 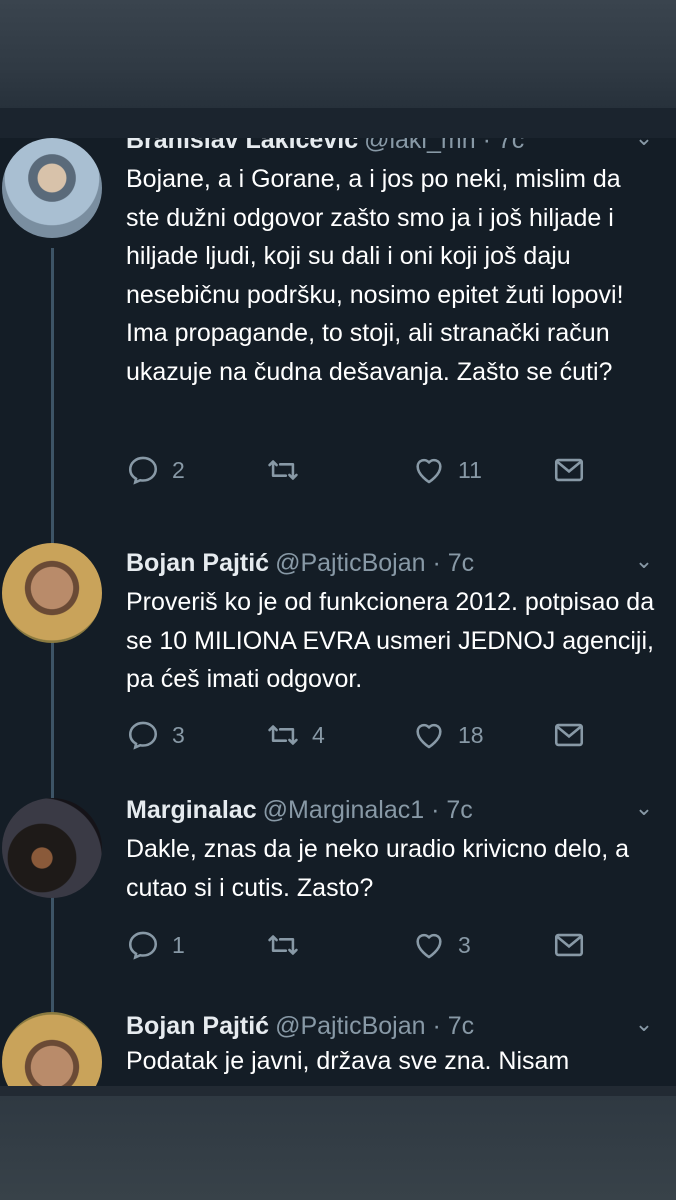 What do you see at coordinates (242, 146) in the screenshot?
I see `author-name: Branislav Lakicevic` at bounding box center [242, 146].